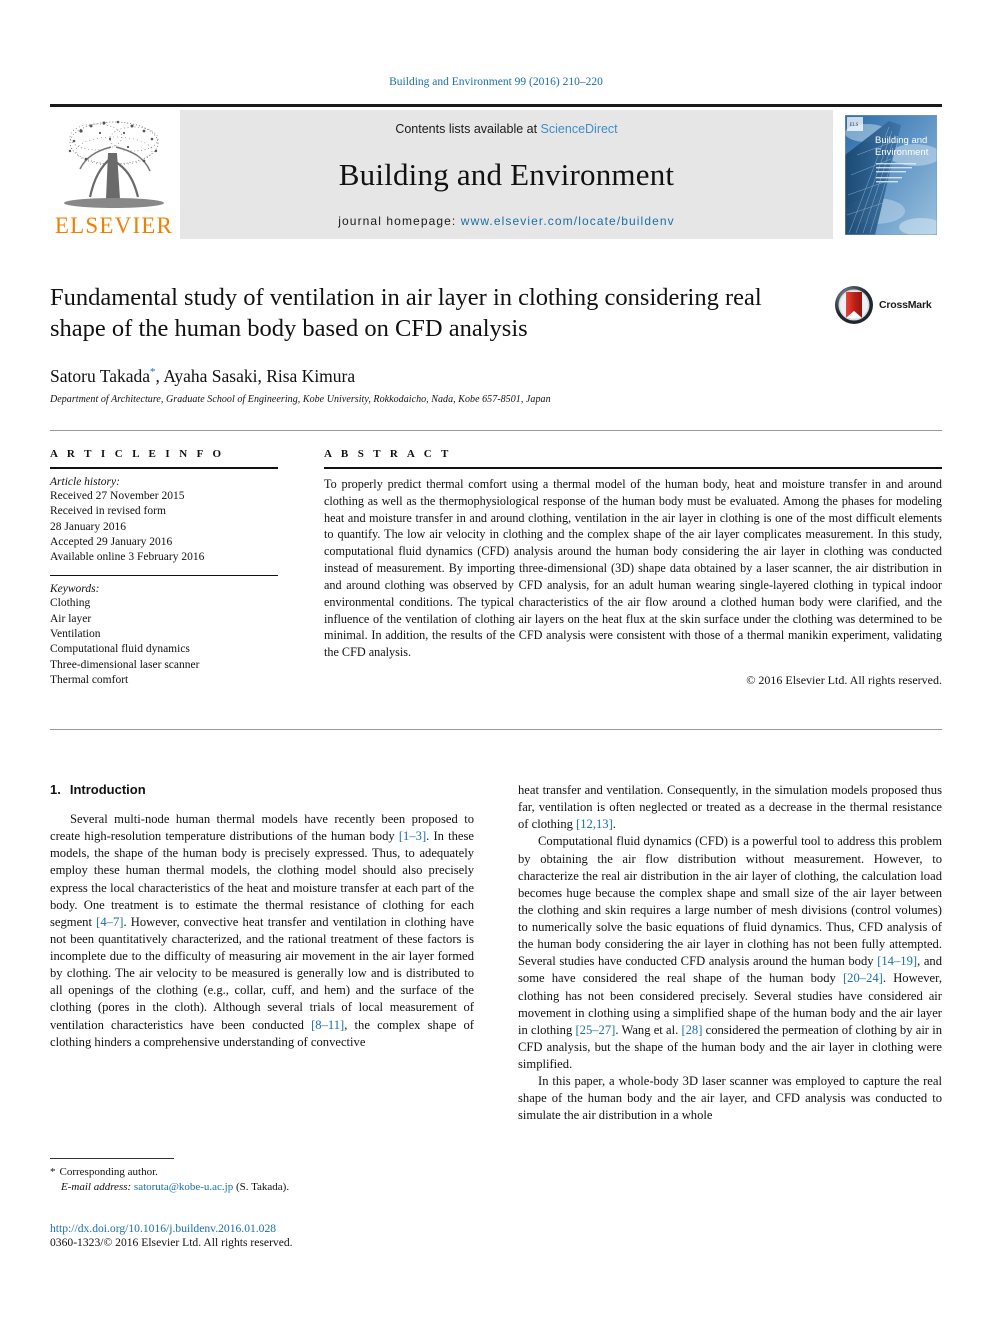  What do you see at coordinates (96, 1187) in the screenshot?
I see `email-label: E-mail address:` at bounding box center [96, 1187].